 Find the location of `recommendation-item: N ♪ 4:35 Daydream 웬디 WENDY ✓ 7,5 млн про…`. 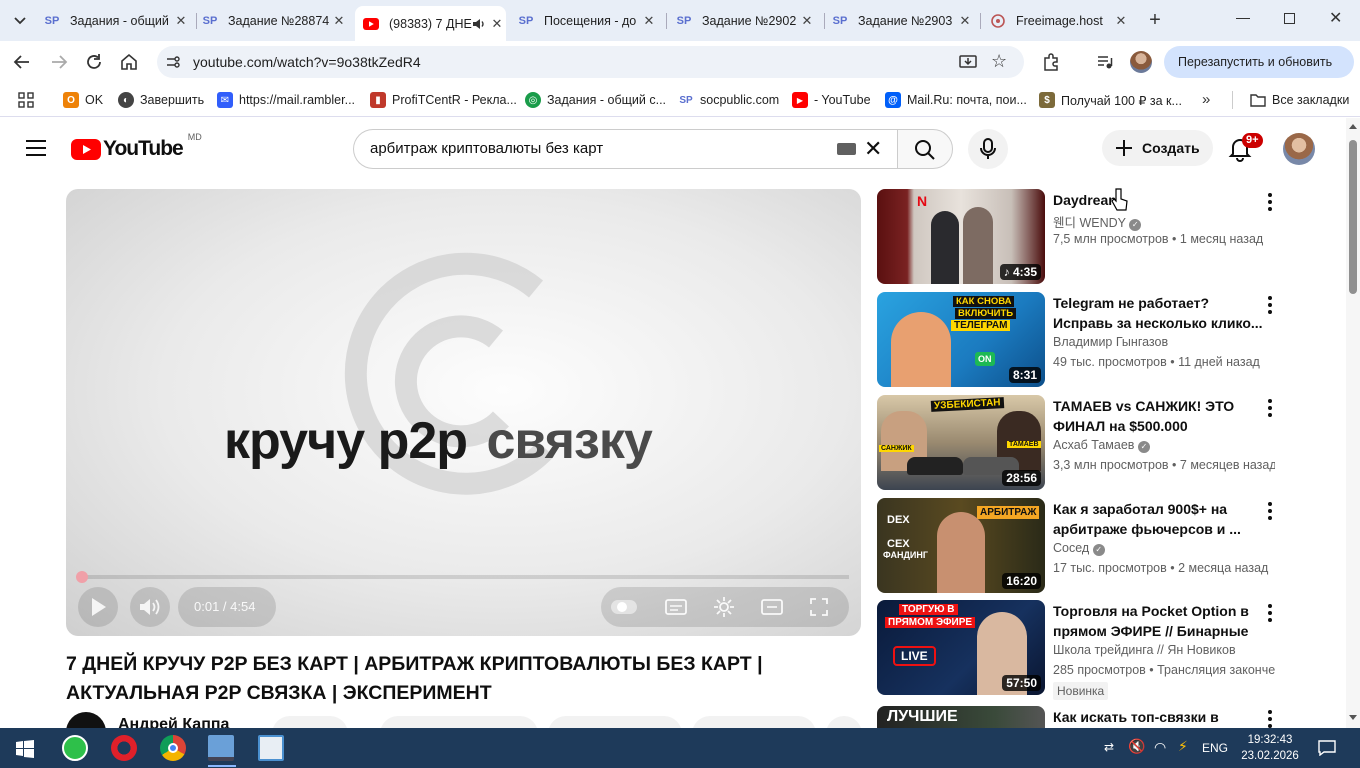

recommendation-item: N ♪ 4:35 Daydream 웬디 WENDY ✓ 7,5 млн про… is located at coordinates (1077, 236).